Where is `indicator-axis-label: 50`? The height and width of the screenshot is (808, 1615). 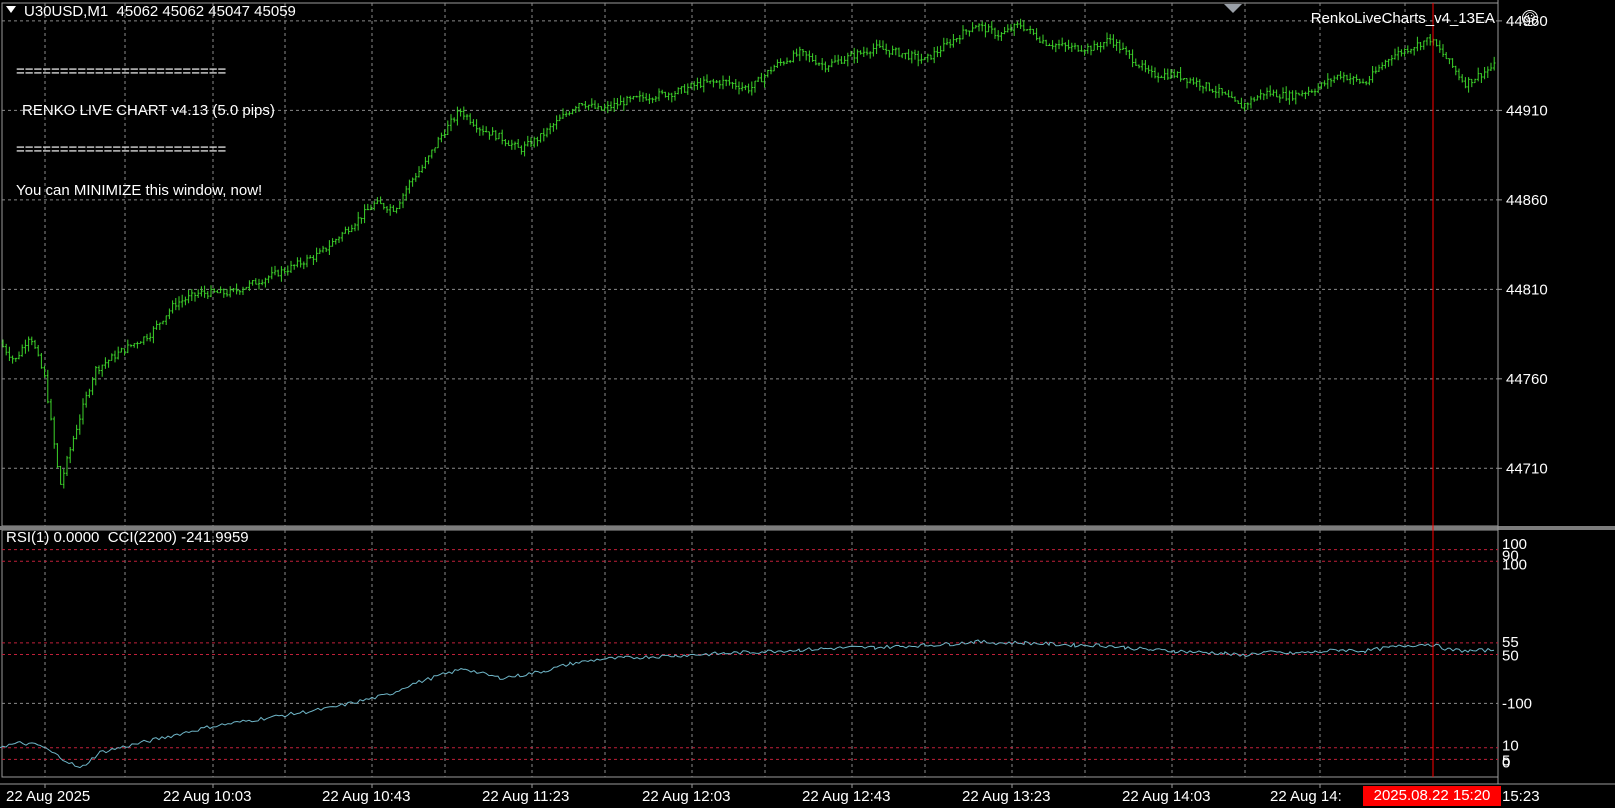
indicator-axis-label: 50 is located at coordinates (1510, 656).